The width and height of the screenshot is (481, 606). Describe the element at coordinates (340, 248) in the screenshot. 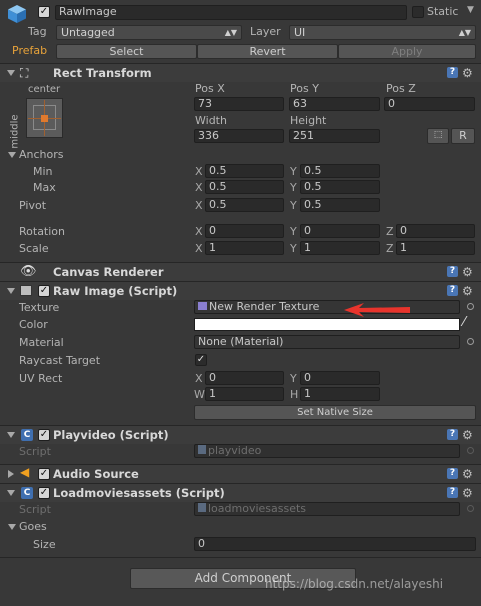

I see `scale-y-field: 1` at that location.